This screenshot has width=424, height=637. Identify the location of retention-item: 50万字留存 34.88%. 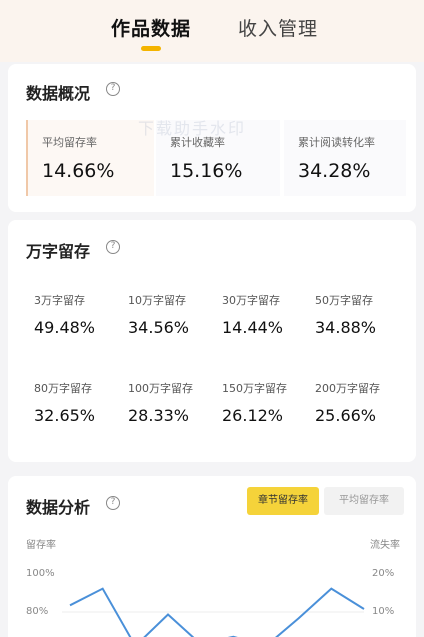
(345, 314).